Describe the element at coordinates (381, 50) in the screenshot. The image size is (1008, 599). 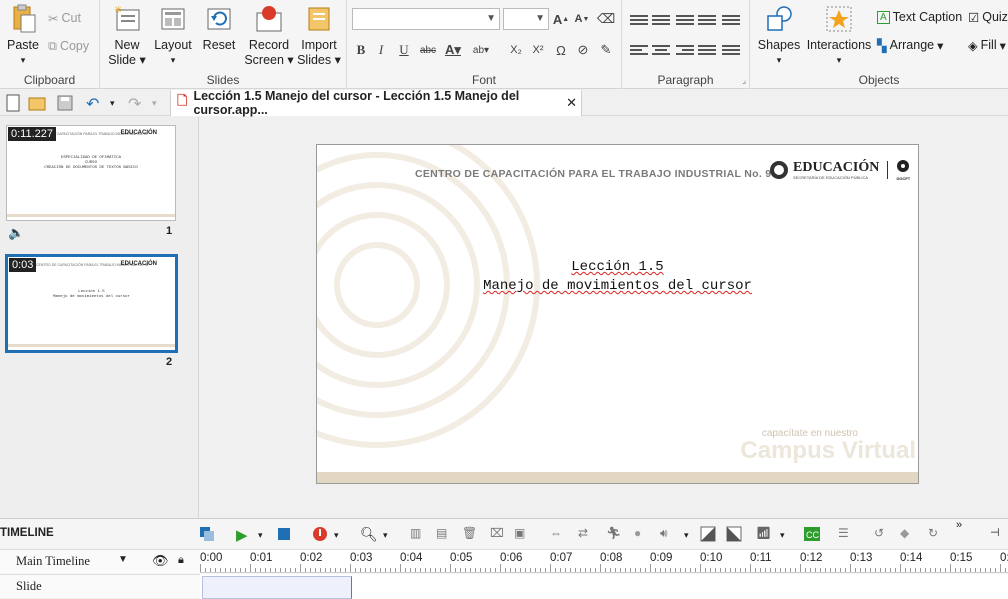
I see `italic-icon: I` at that location.